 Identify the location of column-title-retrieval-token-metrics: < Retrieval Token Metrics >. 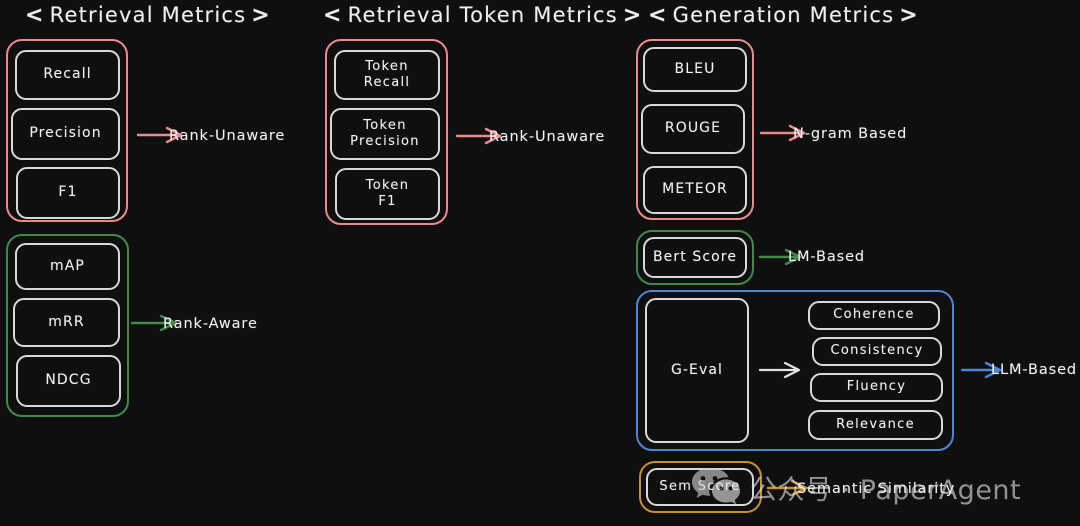
(483, 15).